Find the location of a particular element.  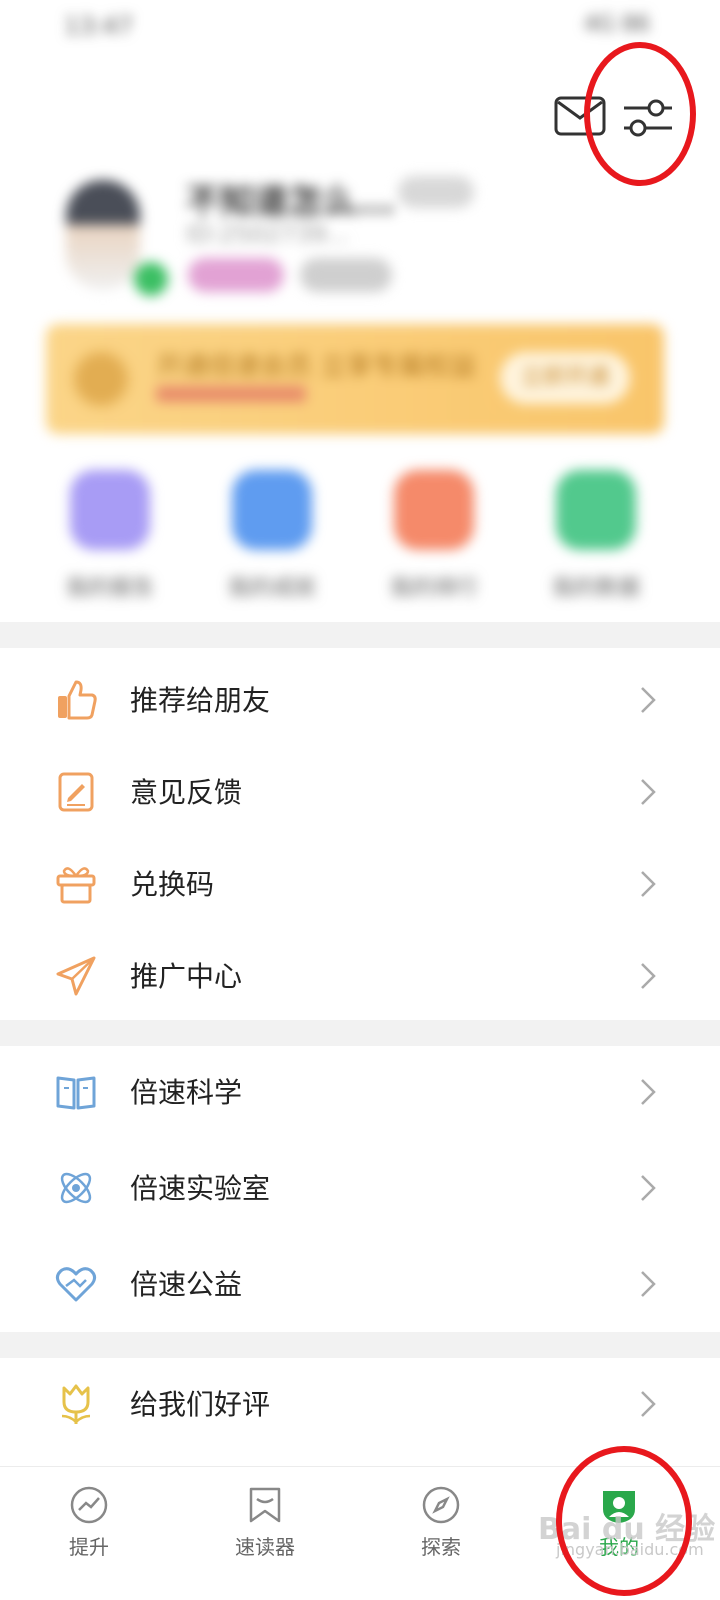

edit-note-icon is located at coordinates (76, 792).